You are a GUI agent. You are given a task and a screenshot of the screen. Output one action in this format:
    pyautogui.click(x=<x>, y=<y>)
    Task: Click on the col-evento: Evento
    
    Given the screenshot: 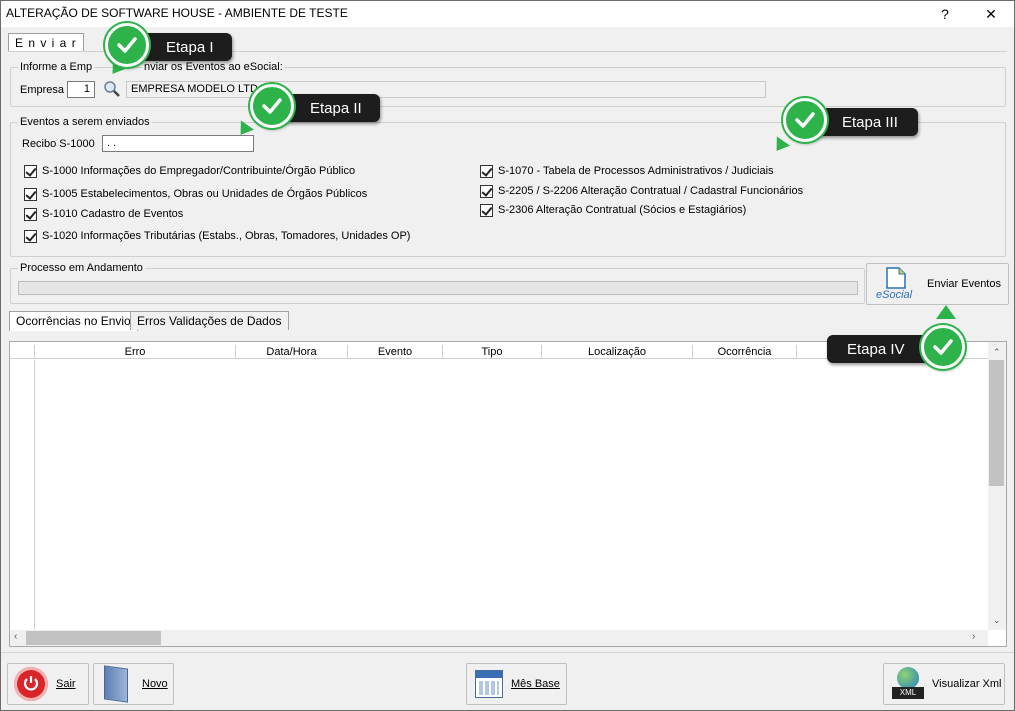 What is the action you would take?
    pyautogui.click(x=395, y=352)
    